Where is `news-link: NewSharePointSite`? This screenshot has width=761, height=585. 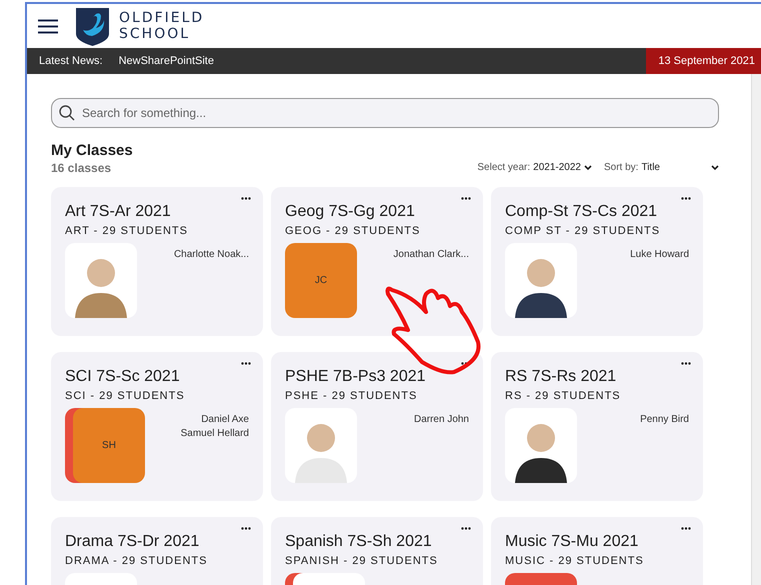 news-link: NewSharePointSite is located at coordinates (166, 61).